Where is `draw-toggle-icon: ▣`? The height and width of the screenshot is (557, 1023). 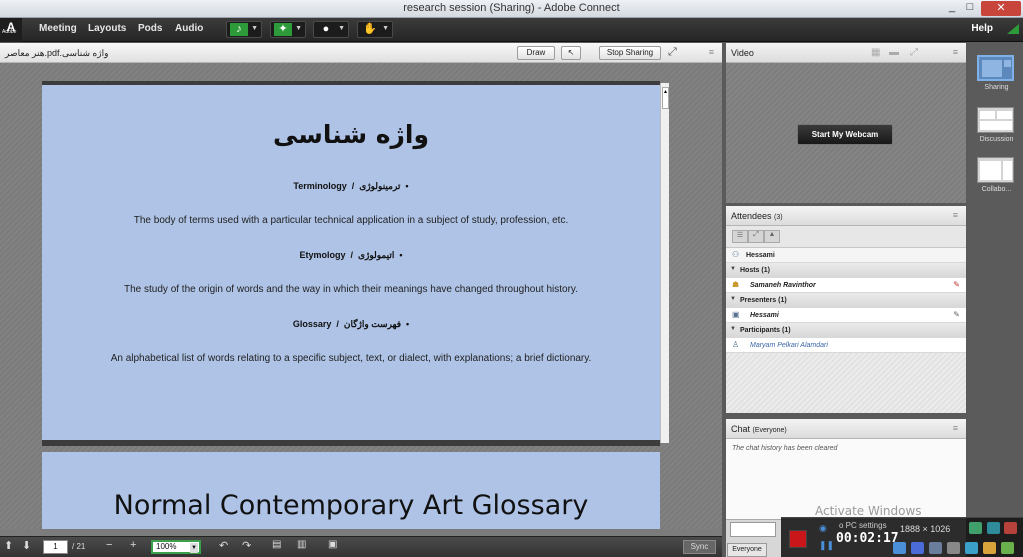
draw-toggle-icon: ▣ is located at coordinates (332, 544).